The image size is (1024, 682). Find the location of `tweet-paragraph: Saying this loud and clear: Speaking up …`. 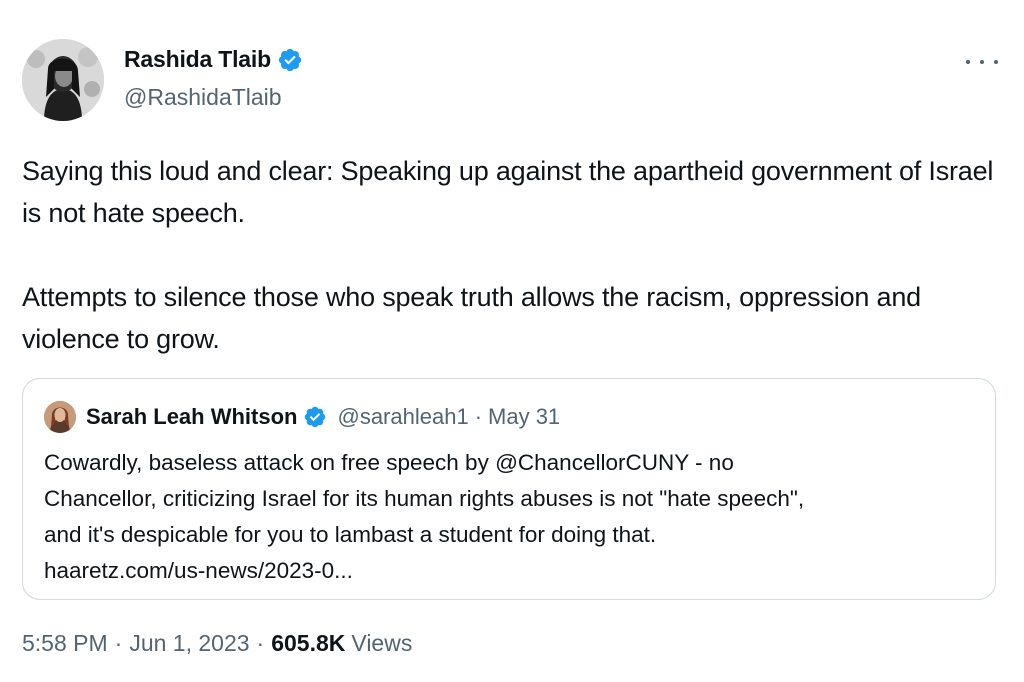

tweet-paragraph: Saying this loud and clear: Speaking up … is located at coordinates (508, 192).